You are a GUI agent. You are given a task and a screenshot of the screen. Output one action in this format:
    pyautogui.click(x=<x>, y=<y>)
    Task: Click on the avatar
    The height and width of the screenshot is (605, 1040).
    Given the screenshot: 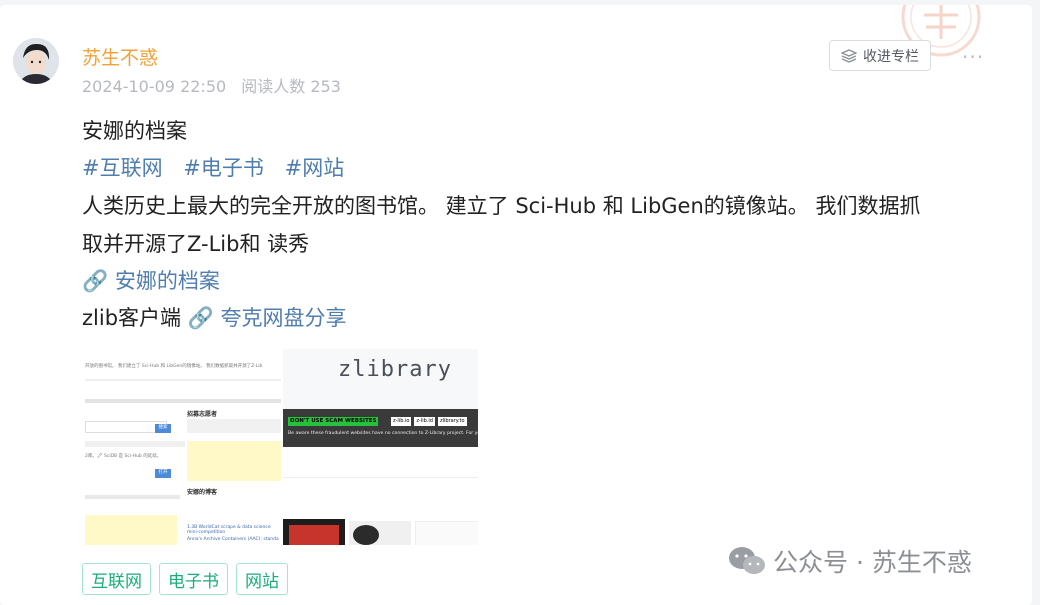 What is the action you would take?
    pyautogui.click(x=36, y=61)
    